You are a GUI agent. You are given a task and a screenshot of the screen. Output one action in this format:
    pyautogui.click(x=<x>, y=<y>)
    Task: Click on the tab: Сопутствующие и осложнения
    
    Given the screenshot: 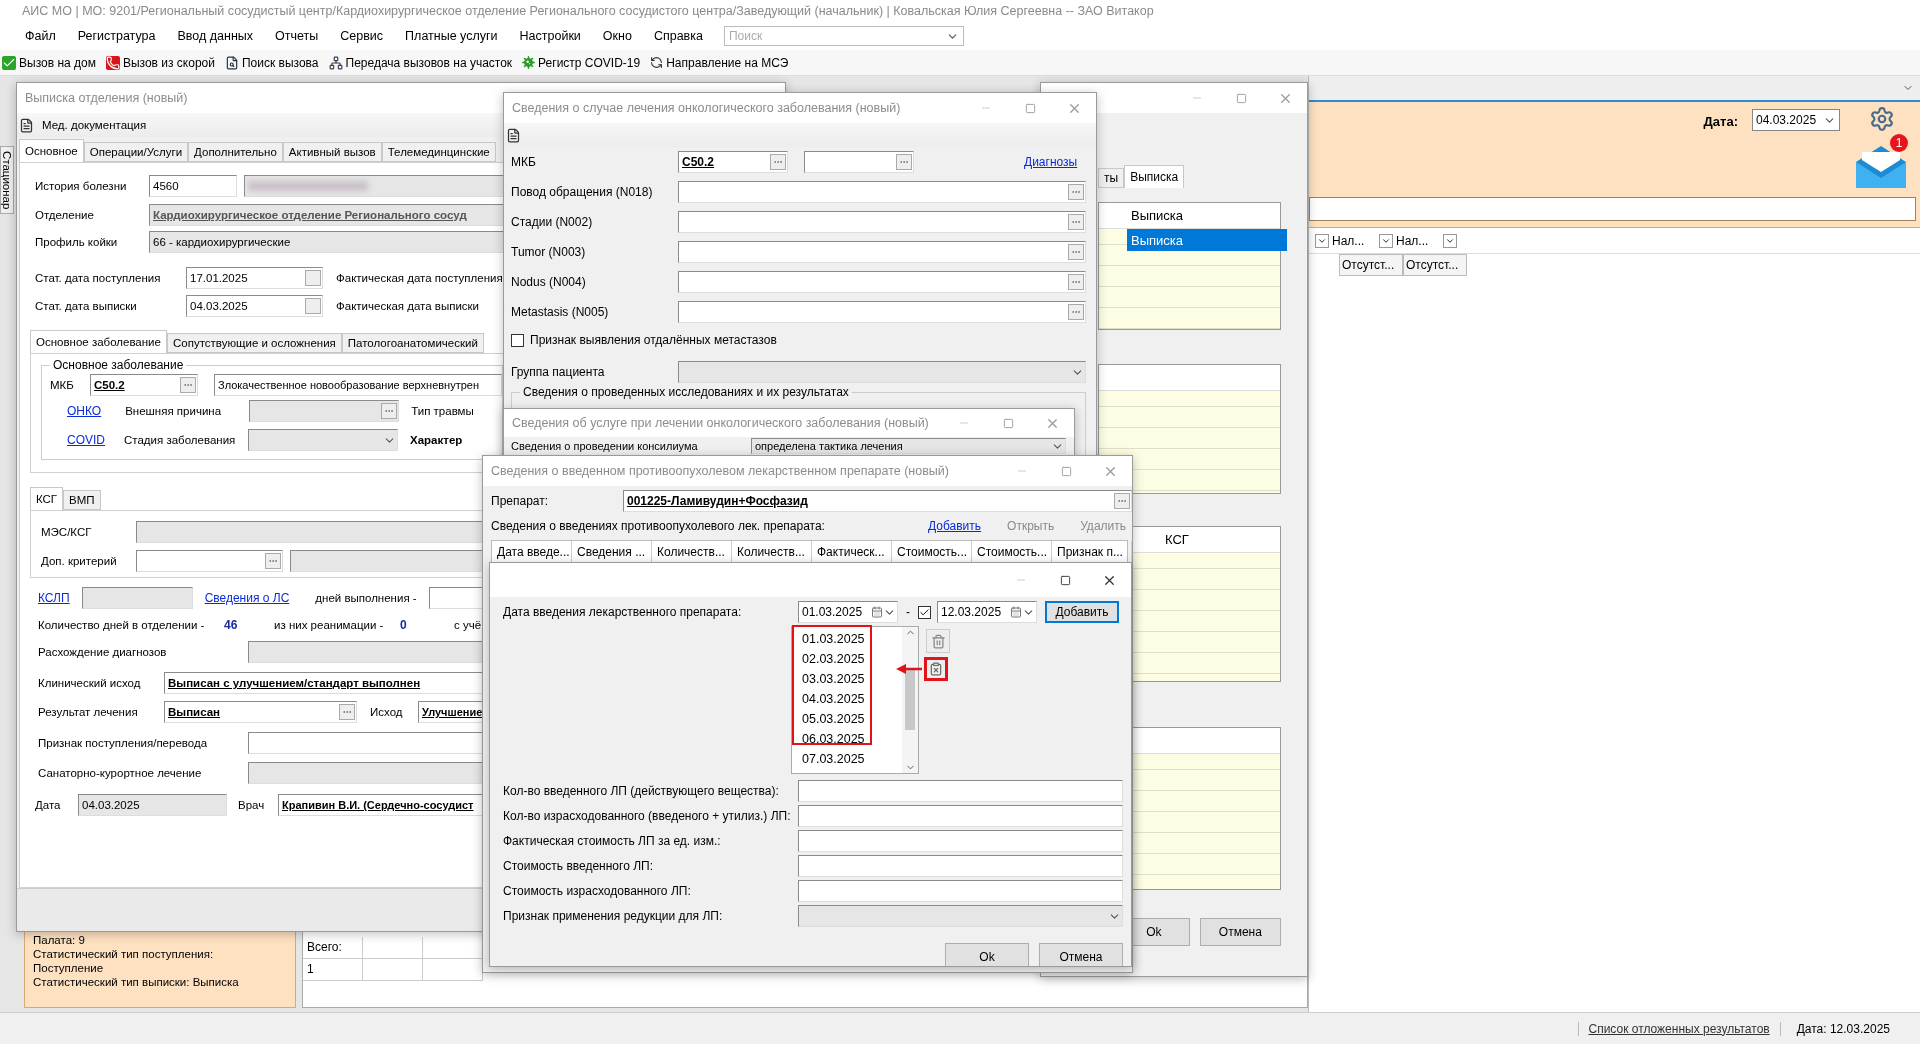 What is the action you would take?
    pyautogui.click(x=254, y=343)
    